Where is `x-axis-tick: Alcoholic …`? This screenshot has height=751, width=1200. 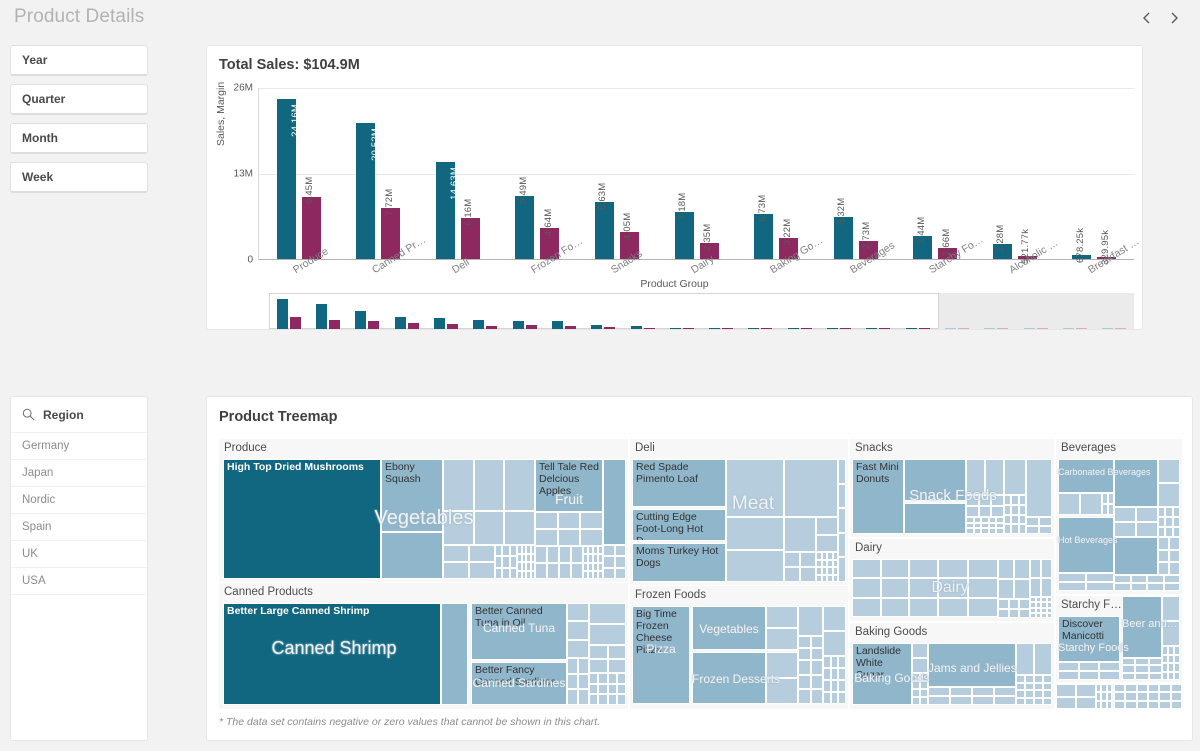 x-axis-tick: Alcoholic … is located at coordinates (1033, 257).